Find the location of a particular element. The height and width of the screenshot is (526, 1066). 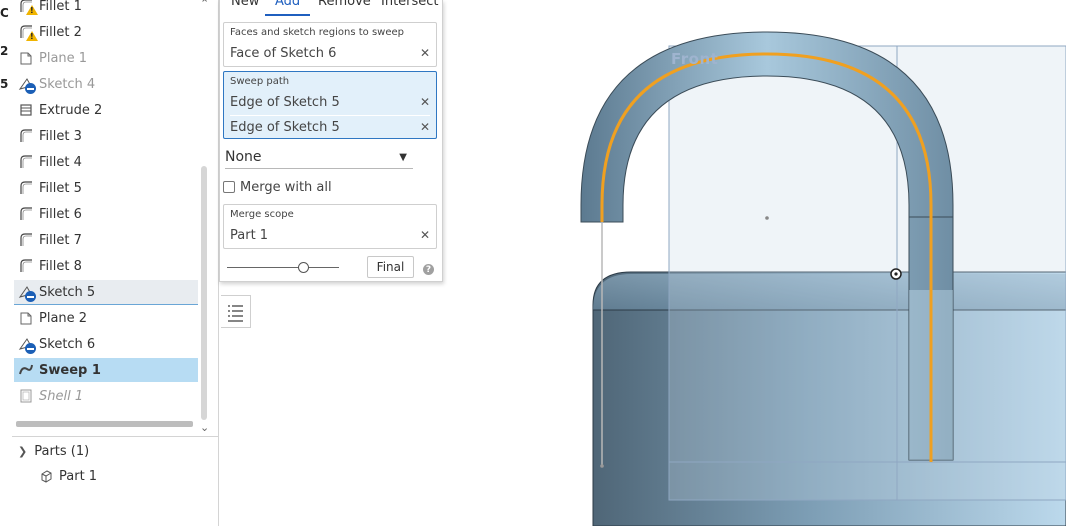

tree-item-label: Fillet 4 is located at coordinates (60, 162).